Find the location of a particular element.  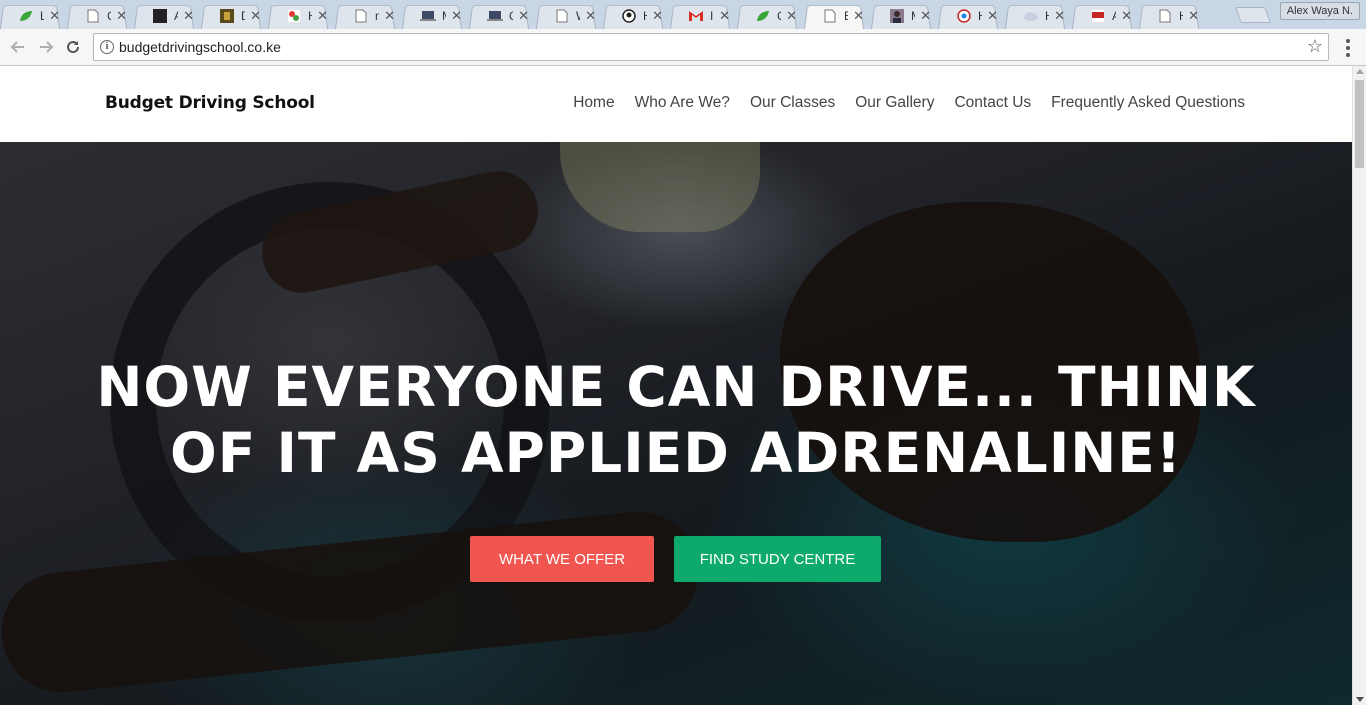

browser-menu-button is located at coordinates (1348, 48).